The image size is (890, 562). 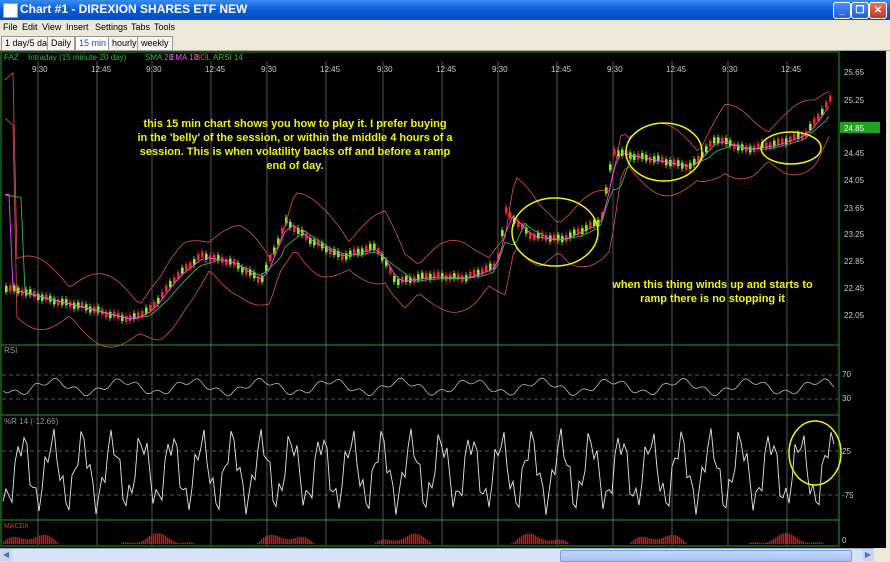 What do you see at coordinates (868, 555) in the screenshot?
I see `scroll-right-icon: ▶` at bounding box center [868, 555].